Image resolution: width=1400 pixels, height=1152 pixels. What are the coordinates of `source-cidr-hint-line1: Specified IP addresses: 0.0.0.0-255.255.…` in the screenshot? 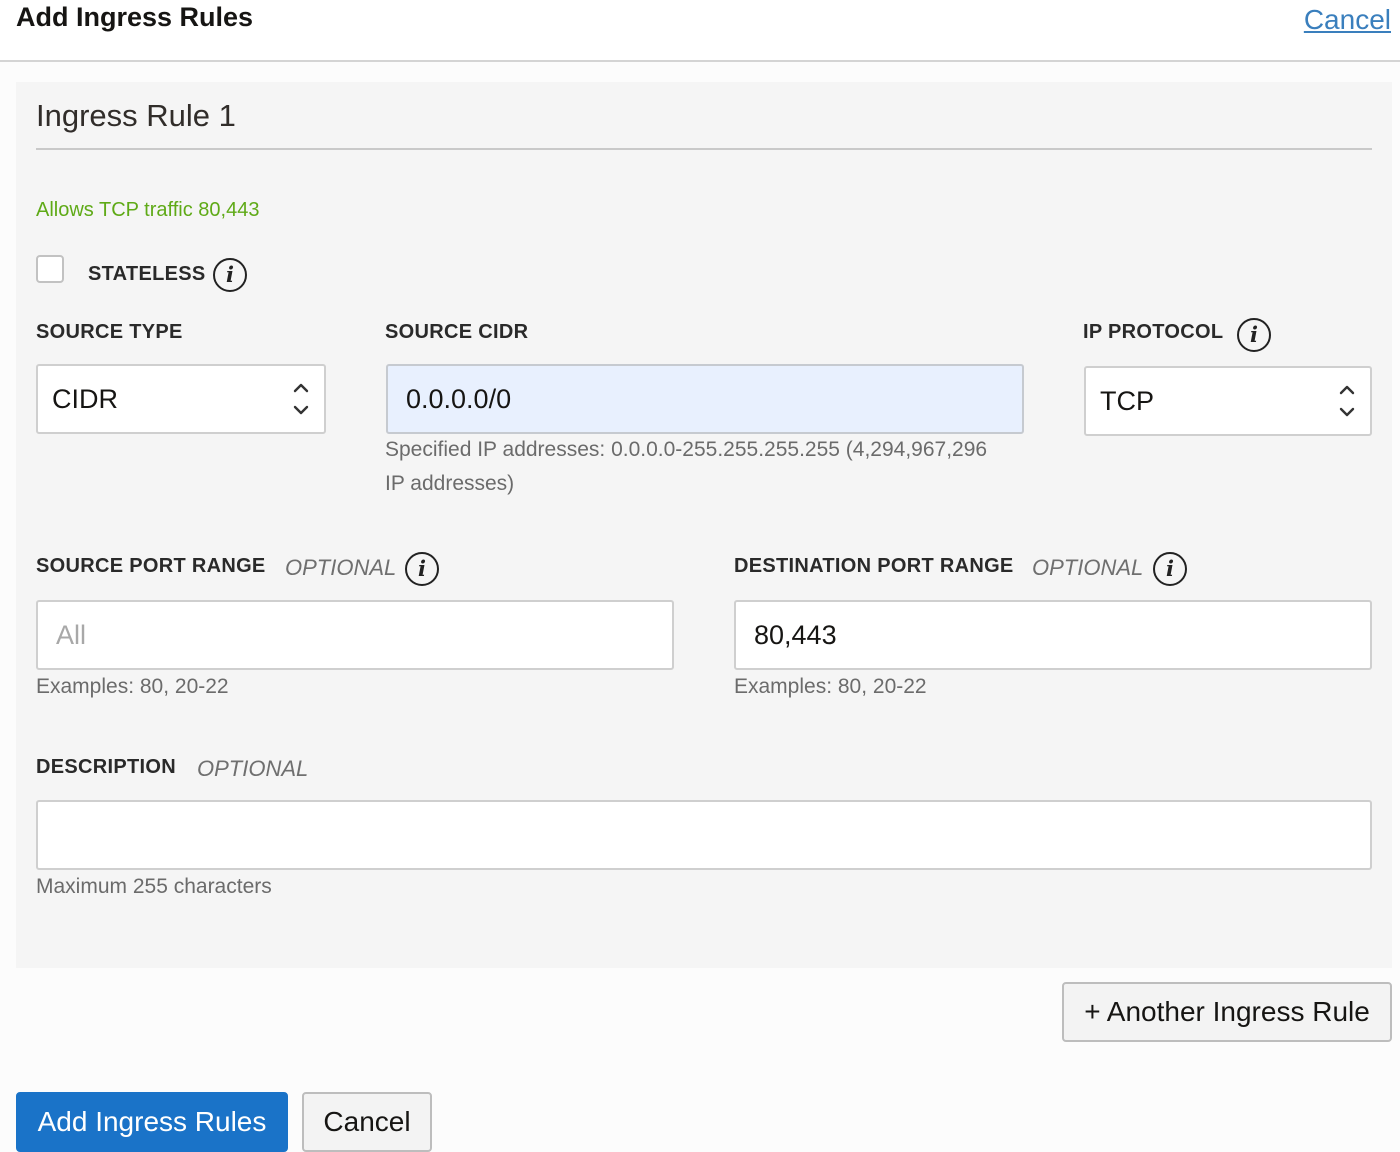 It's located at (686, 449).